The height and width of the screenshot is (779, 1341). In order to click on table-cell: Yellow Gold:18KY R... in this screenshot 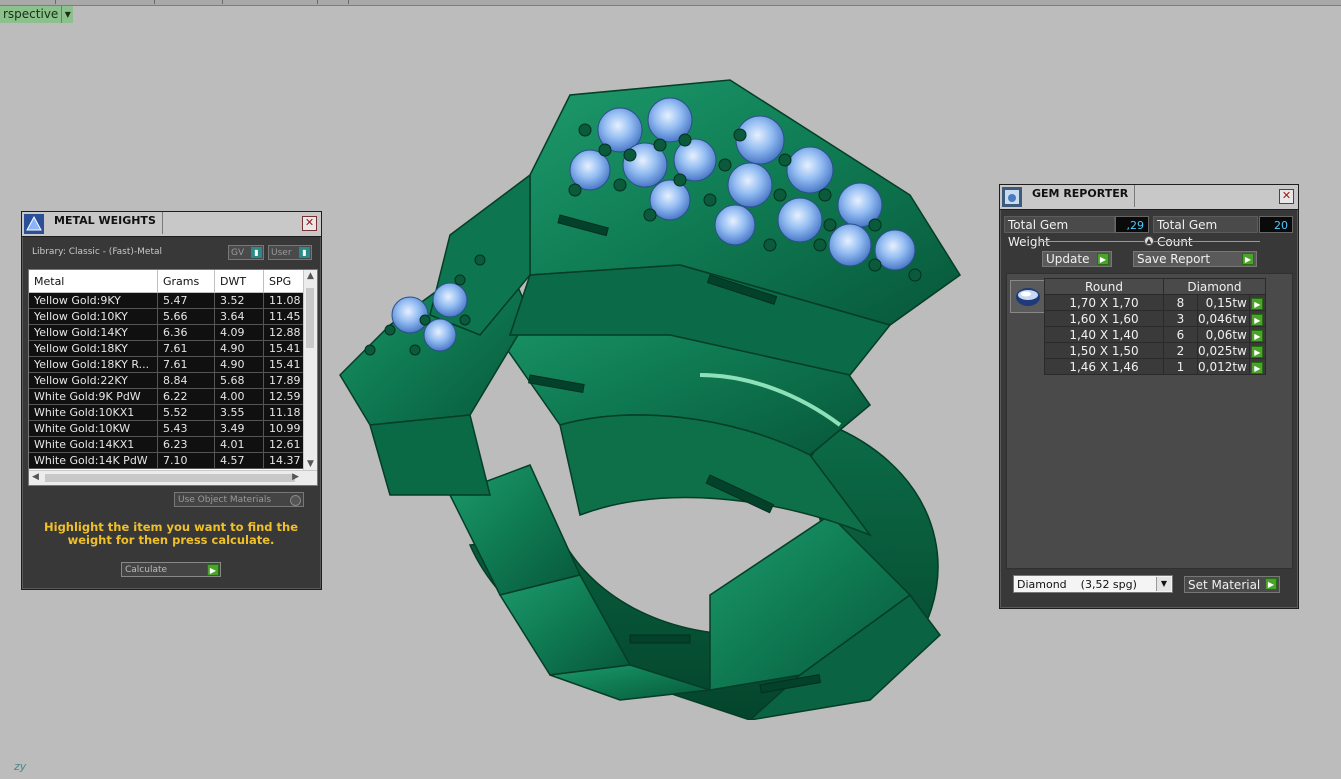, I will do `click(93, 364)`.